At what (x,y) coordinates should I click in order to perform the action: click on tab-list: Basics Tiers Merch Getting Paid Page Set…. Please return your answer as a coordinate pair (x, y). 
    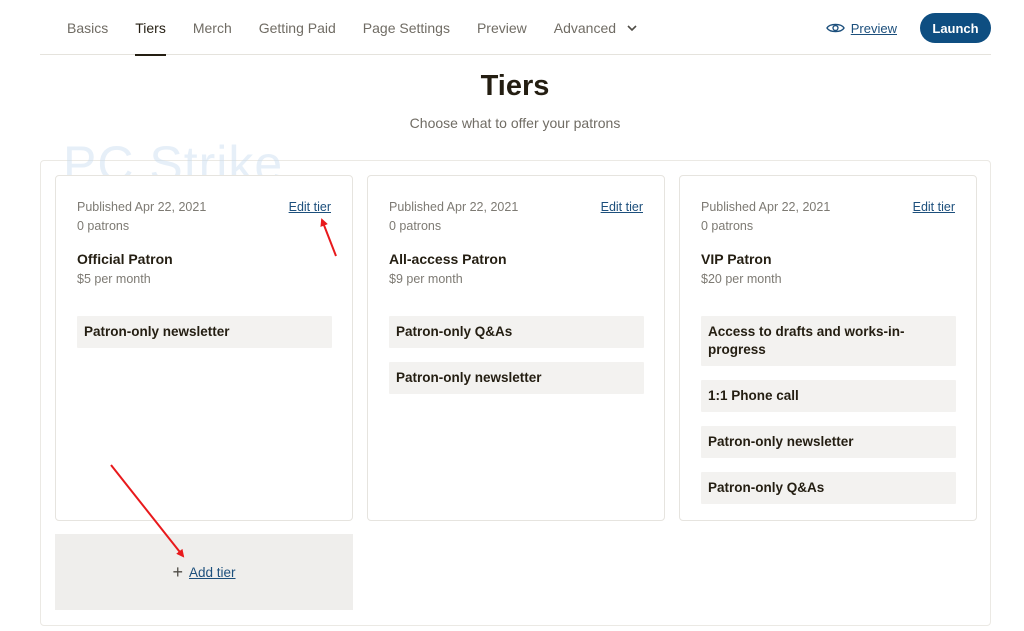
    Looking at the image, I should click on (366, 28).